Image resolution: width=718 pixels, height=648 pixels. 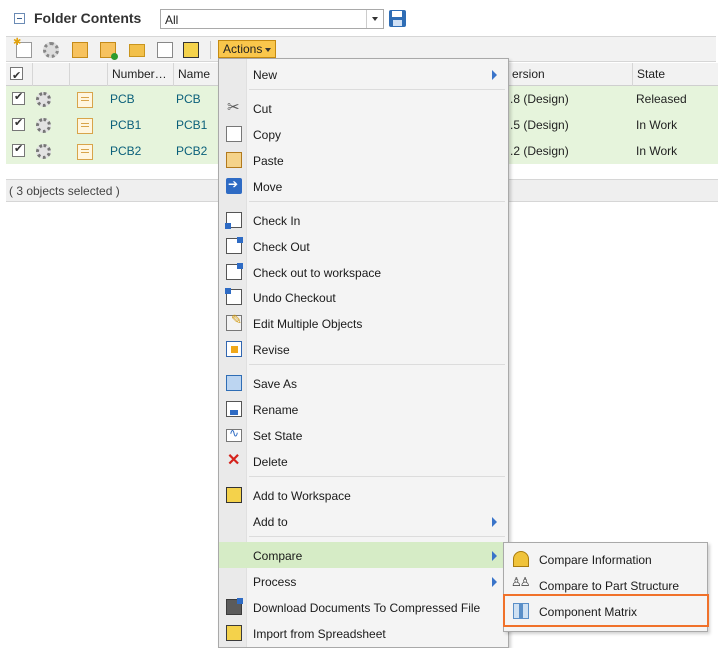 I want to click on menu-item-label: Move, so click(x=268, y=187).